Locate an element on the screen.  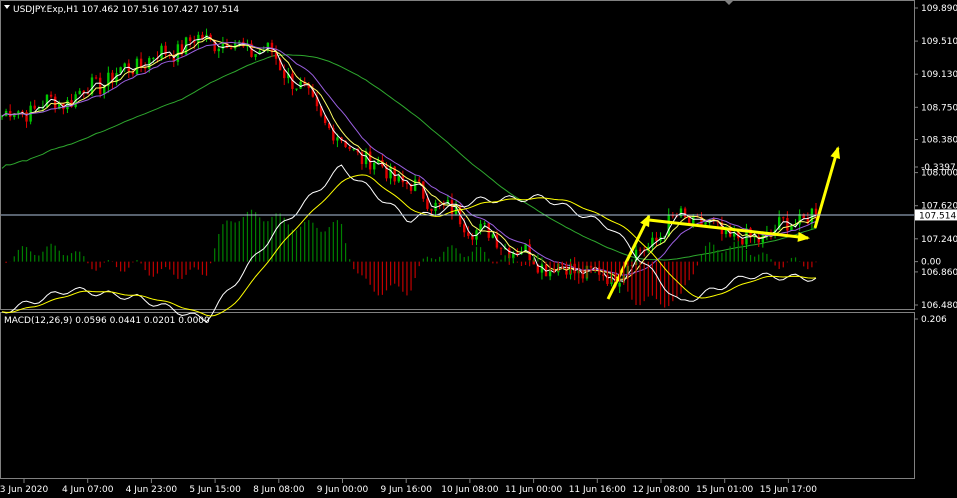
price-tick-label: 108.380 is located at coordinates (939, 141).